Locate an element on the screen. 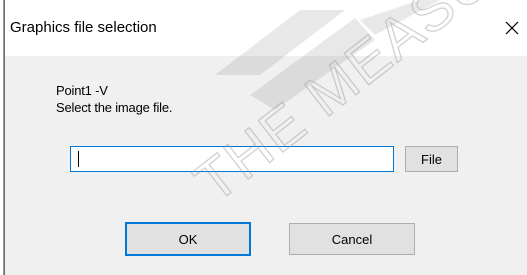  close-icon is located at coordinates (512, 28).